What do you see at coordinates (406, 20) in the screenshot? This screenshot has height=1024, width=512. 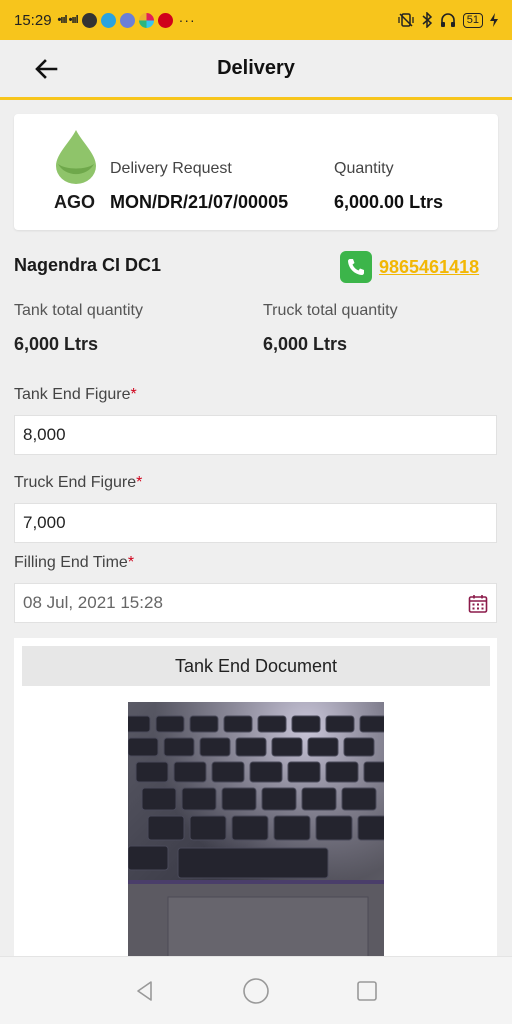 I see `vibrate-icon` at bounding box center [406, 20].